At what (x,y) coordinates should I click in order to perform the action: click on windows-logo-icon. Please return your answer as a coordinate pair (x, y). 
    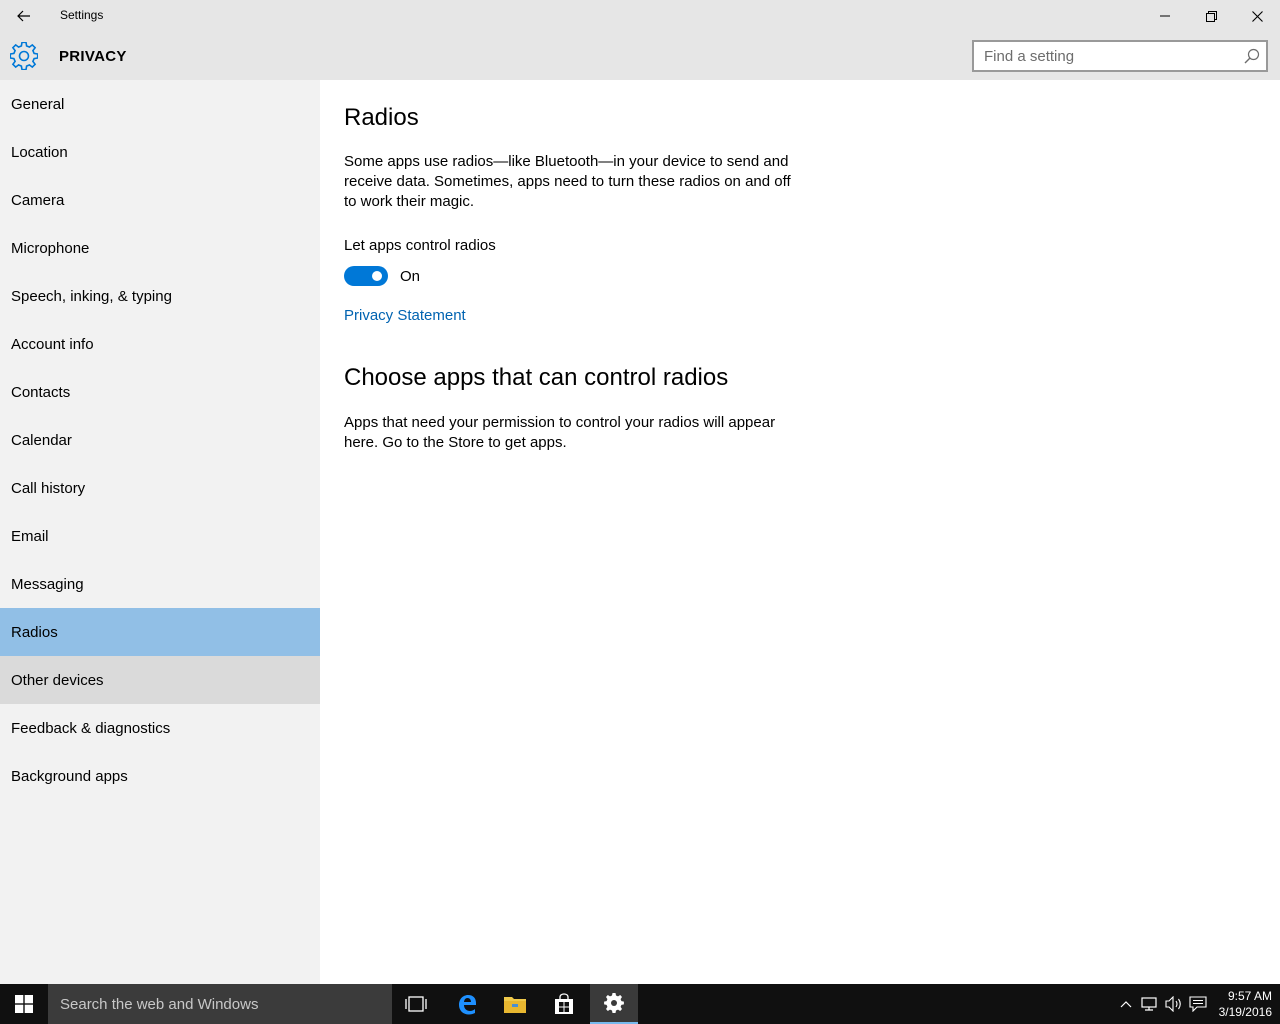
    Looking at the image, I should click on (24, 1004).